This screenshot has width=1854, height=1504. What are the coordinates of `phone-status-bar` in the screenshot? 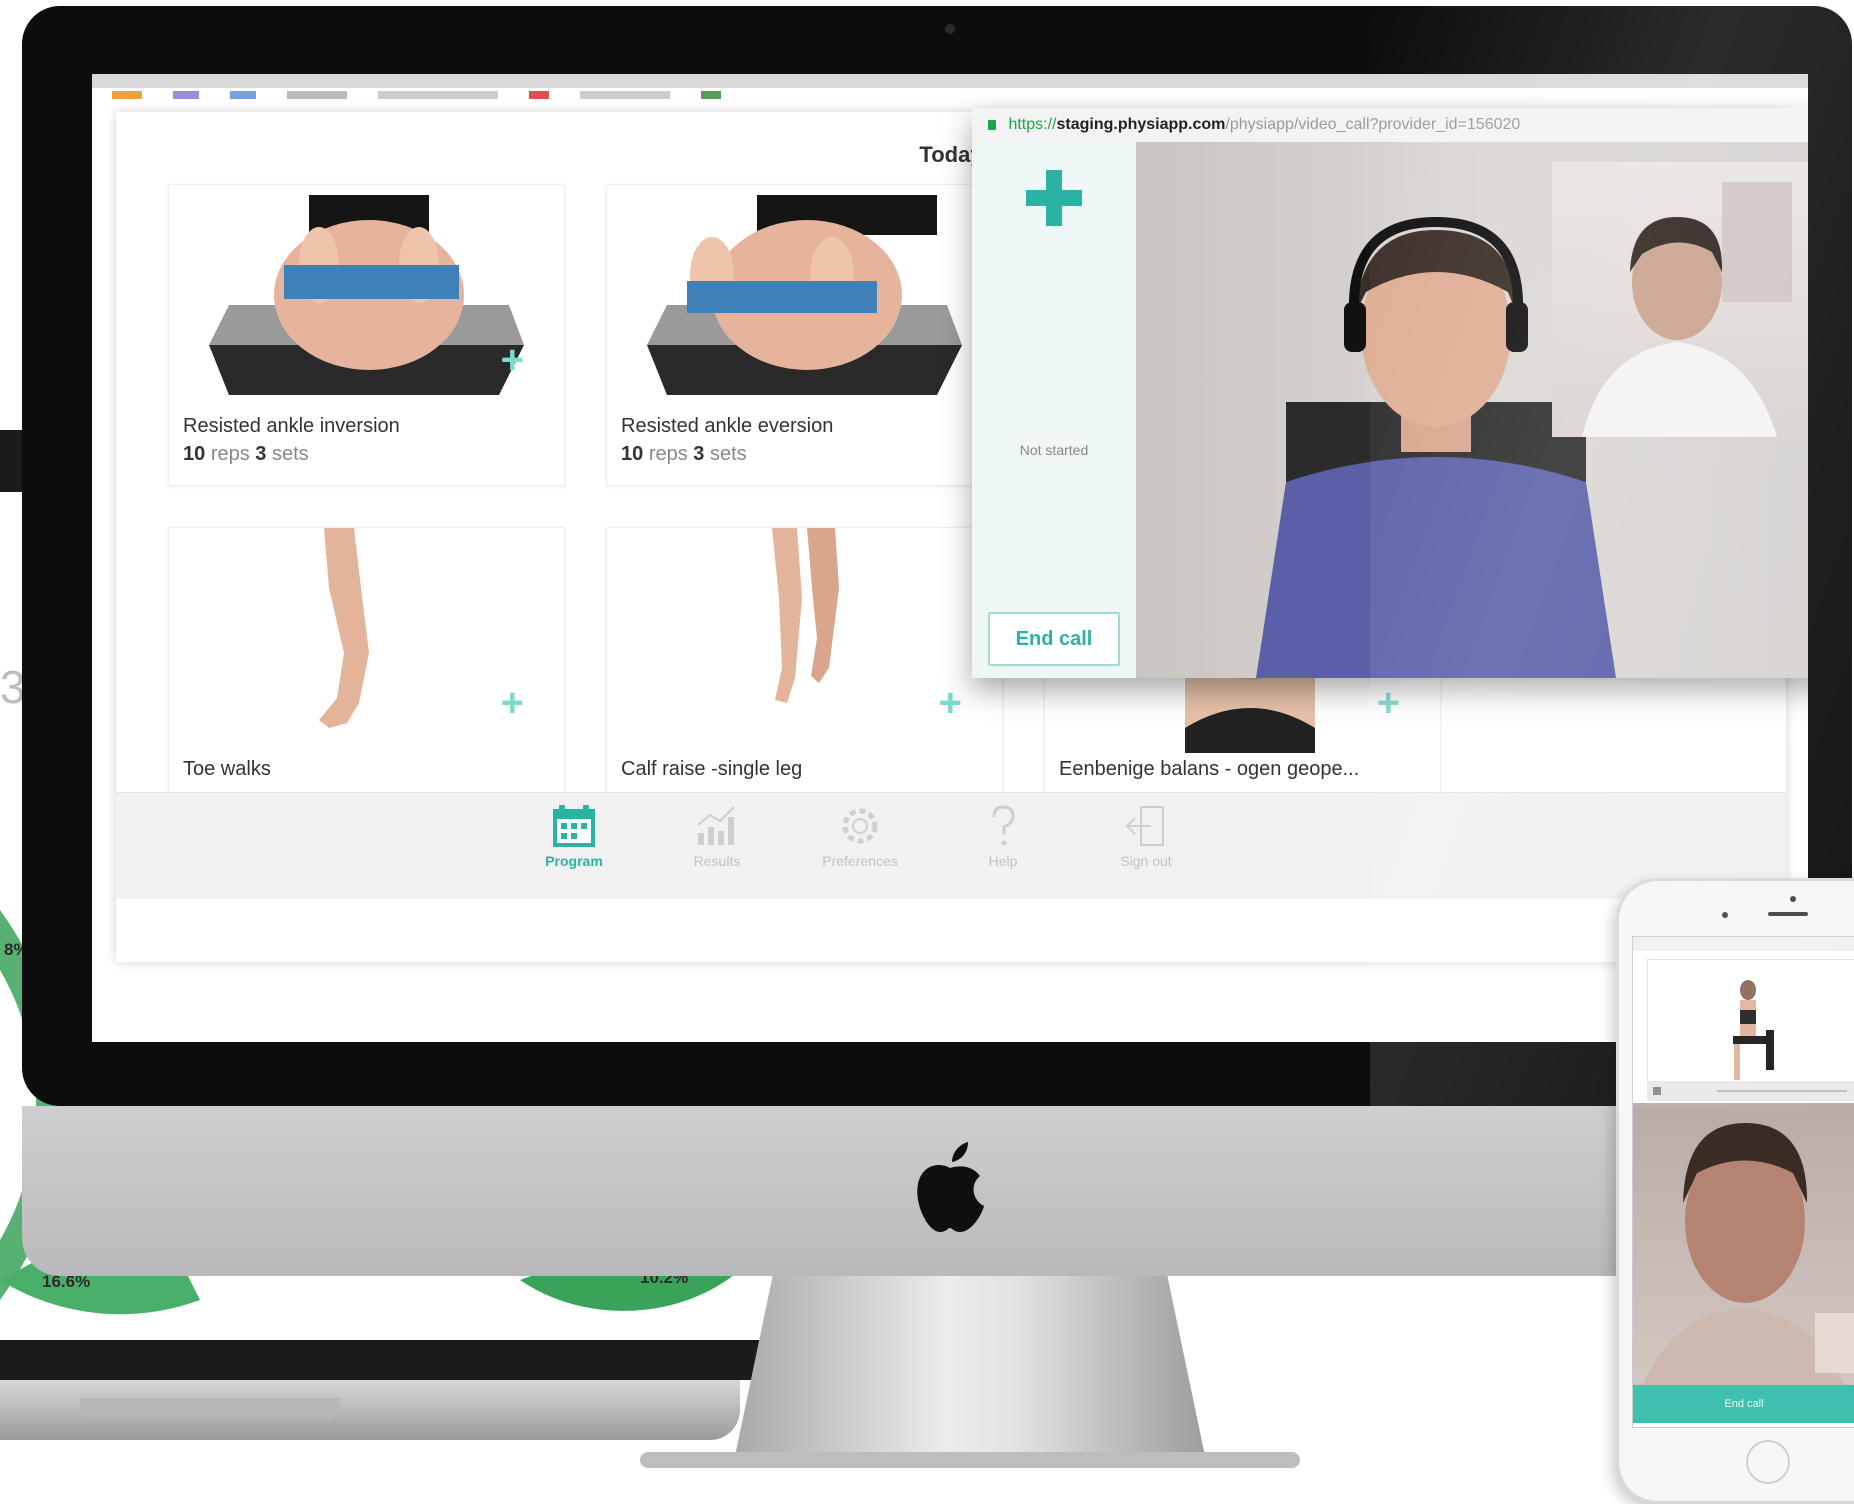 It's located at (1743, 944).